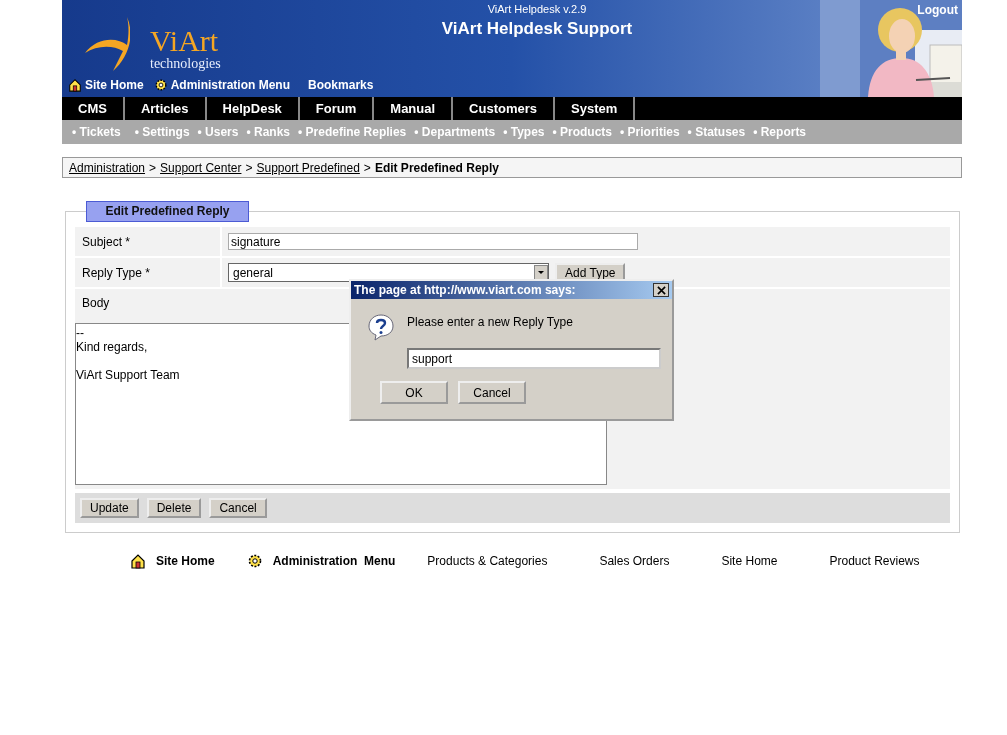 Image resolution: width=1007 pixels, height=735 pixels. Describe the element at coordinates (107, 44) in the screenshot. I see `swoosh-icon` at that location.